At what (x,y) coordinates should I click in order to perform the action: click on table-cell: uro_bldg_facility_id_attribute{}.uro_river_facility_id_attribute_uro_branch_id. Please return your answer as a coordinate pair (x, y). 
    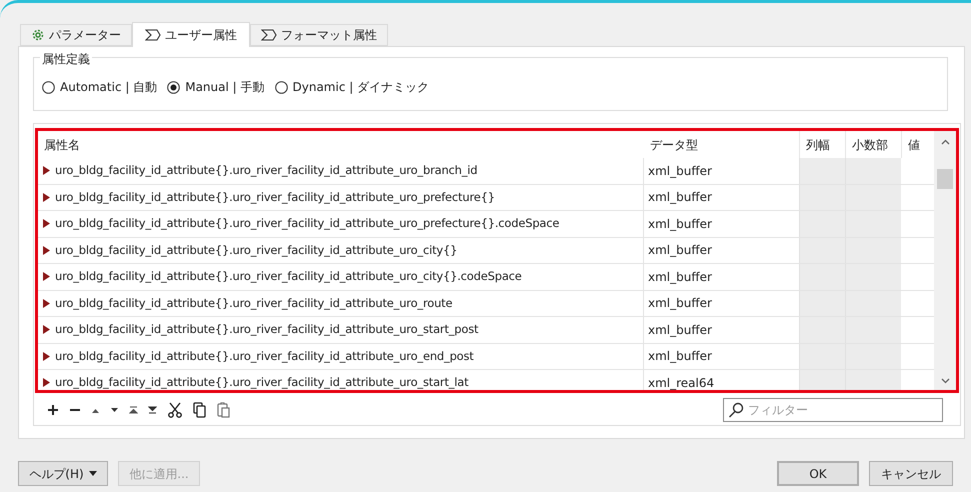
    Looking at the image, I should click on (266, 171).